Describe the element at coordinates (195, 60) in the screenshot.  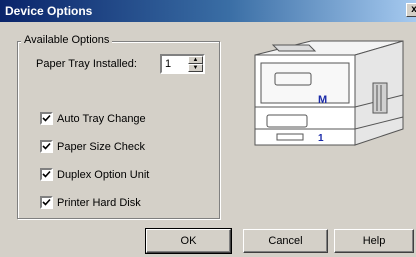
I see `spin-up-icon: ▲` at that location.